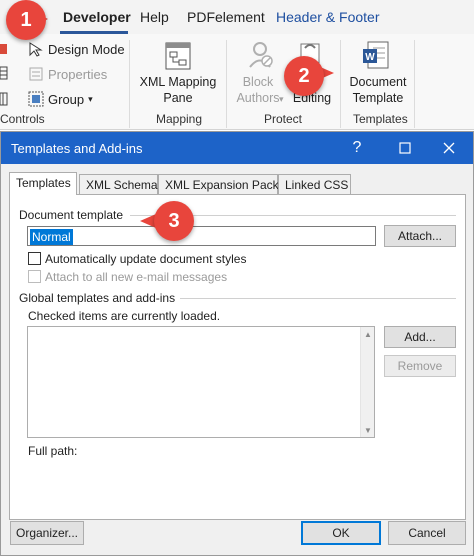 Image resolution: width=474 pixels, height=556 pixels. What do you see at coordinates (378, 90) in the screenshot?
I see `document-template-button: Document Template` at bounding box center [378, 90].